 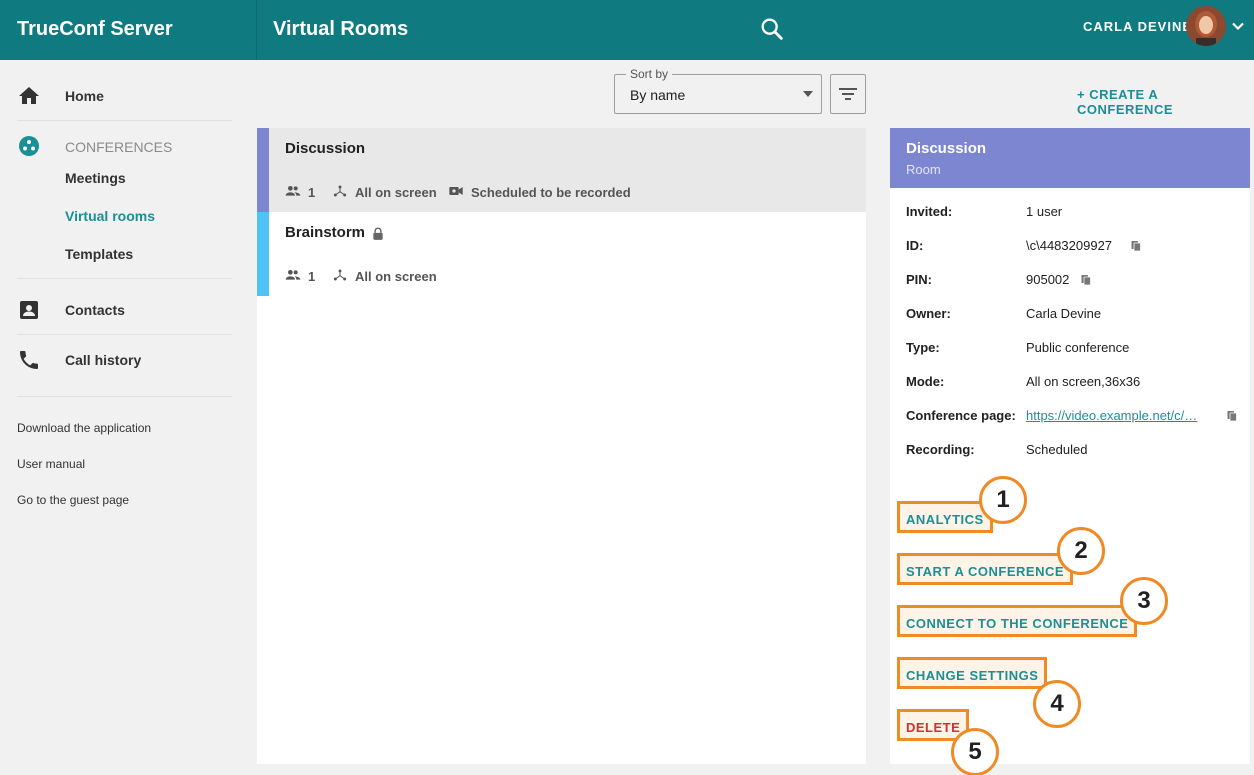 I want to click on type-value: Public conference, so click(x=1078, y=347).